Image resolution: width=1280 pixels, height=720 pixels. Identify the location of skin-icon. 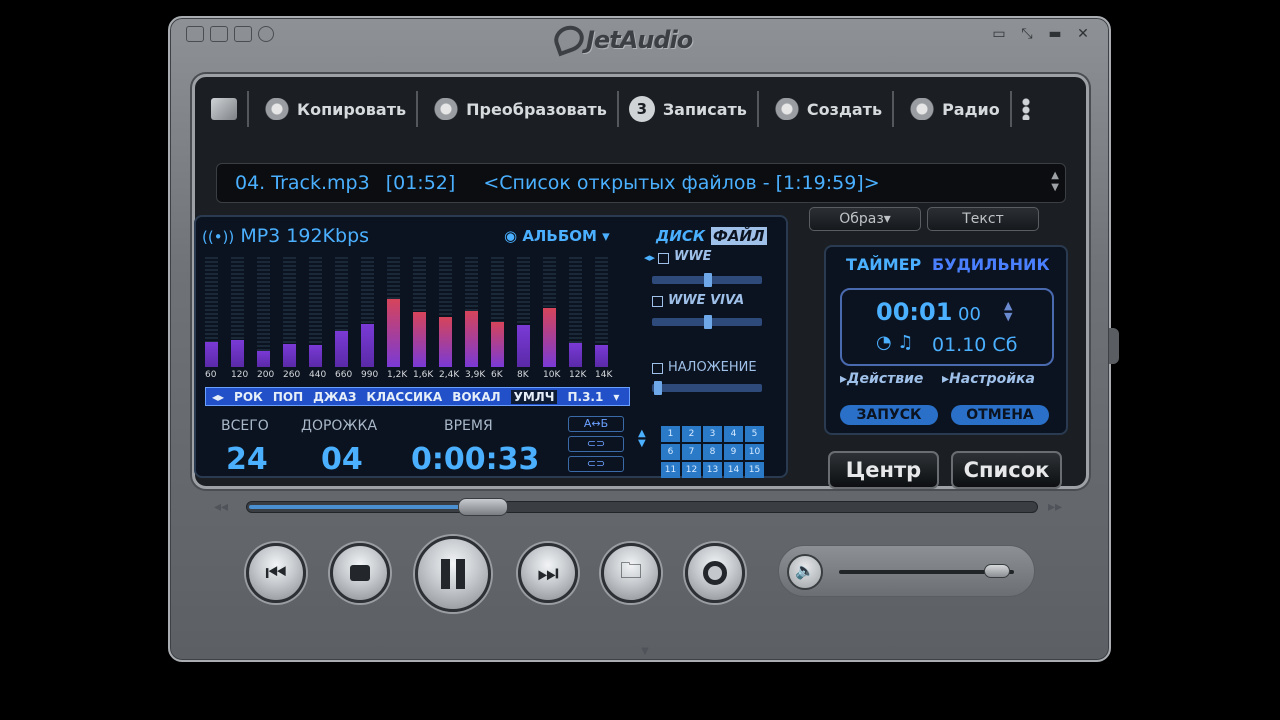
(243, 34).